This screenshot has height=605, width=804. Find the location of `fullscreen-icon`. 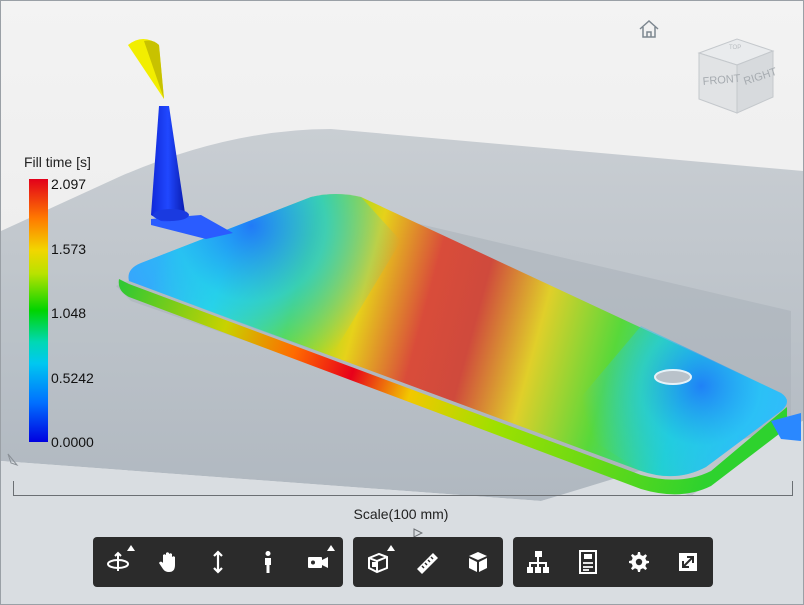

fullscreen-icon is located at coordinates (688, 562).